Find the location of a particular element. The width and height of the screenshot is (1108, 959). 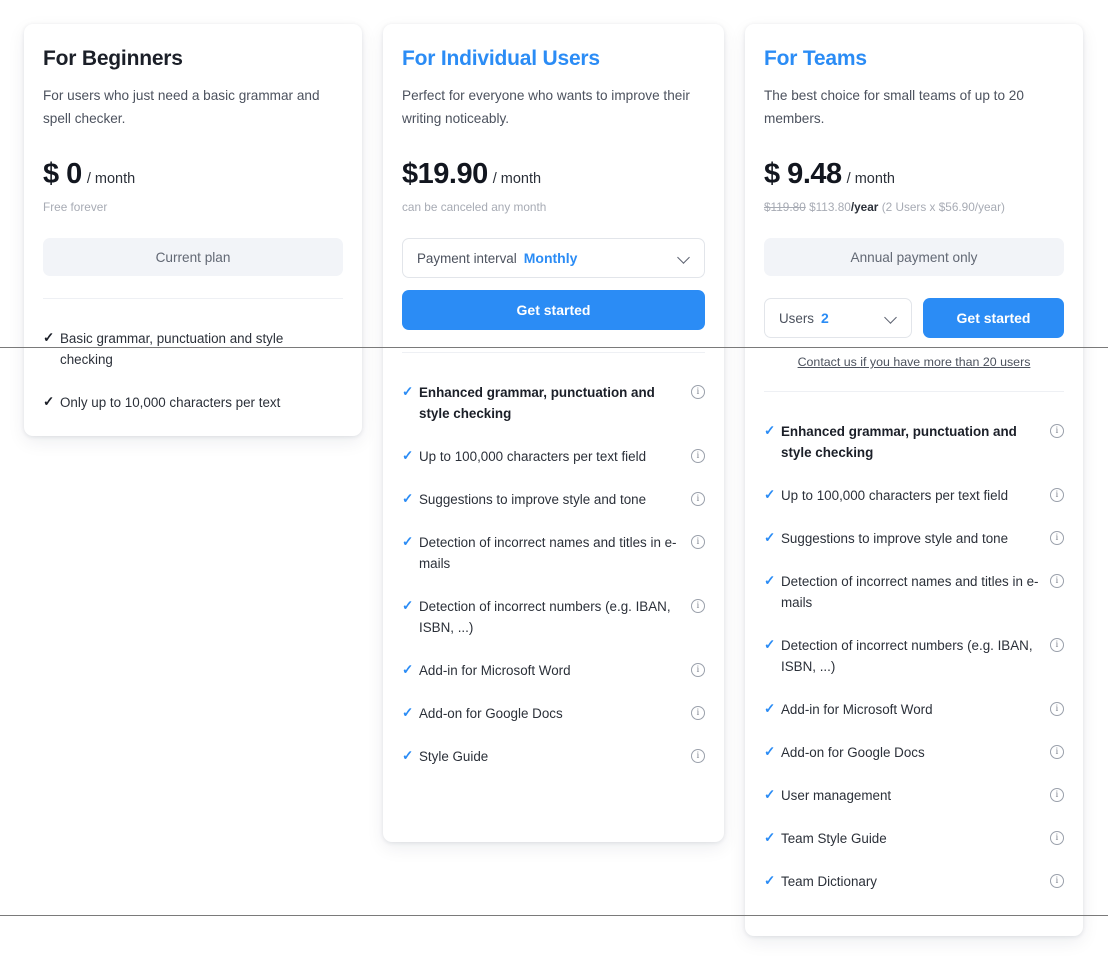

payment-interval-label: Payment interval is located at coordinates (467, 258).